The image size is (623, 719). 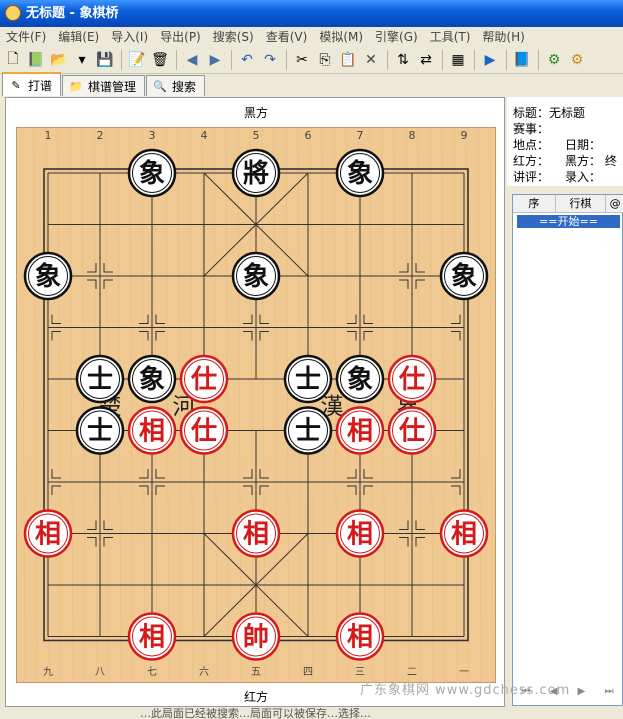 I want to click on flip-vertical-icon: ⇅, so click(x=403, y=60).